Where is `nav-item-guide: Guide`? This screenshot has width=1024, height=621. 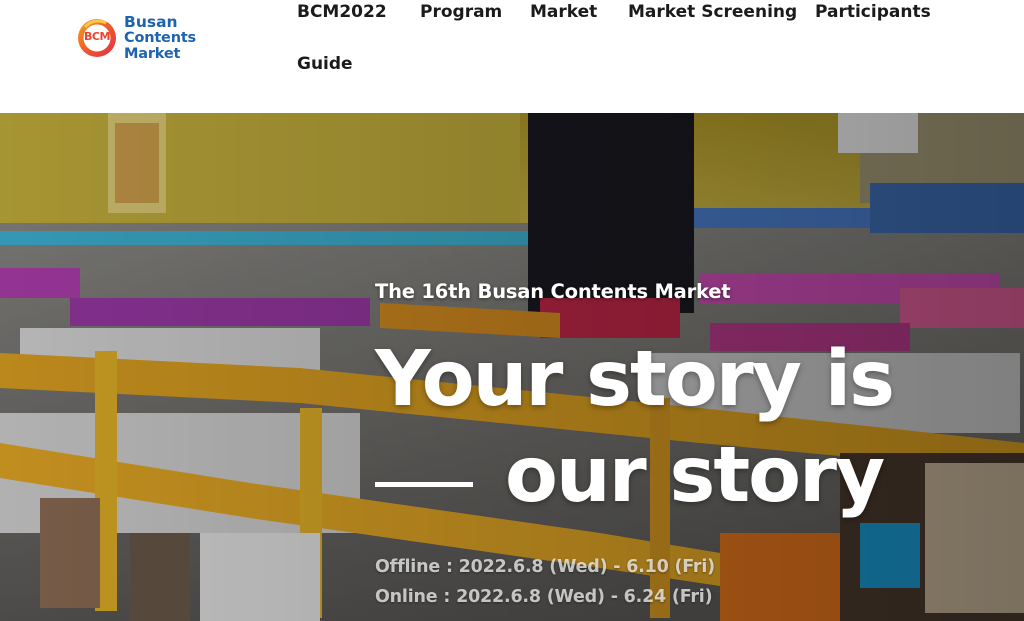
nav-item-guide: Guide is located at coordinates (325, 64).